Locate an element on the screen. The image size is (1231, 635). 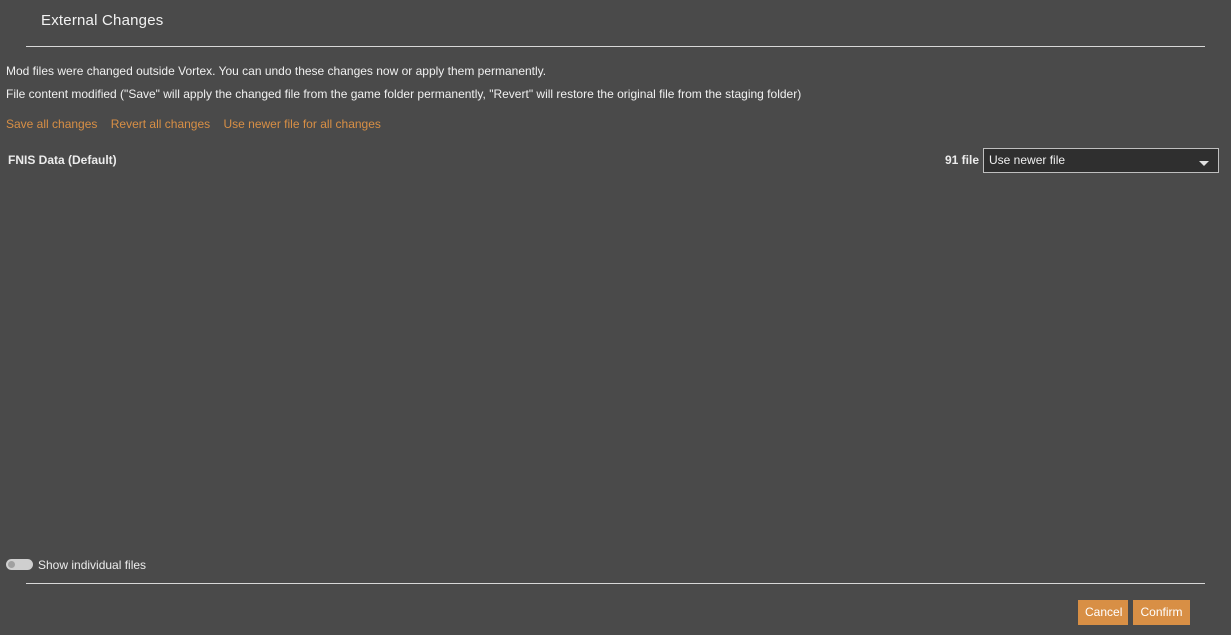
cancel-button: Cancel is located at coordinates (1103, 612).